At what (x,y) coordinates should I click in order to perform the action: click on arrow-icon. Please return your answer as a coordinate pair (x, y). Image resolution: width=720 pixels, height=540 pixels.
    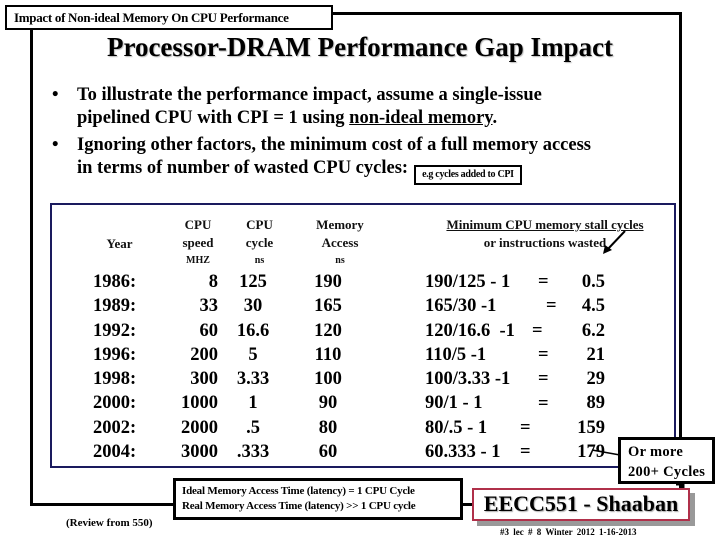
    Looking at the image, I should click on (614, 242).